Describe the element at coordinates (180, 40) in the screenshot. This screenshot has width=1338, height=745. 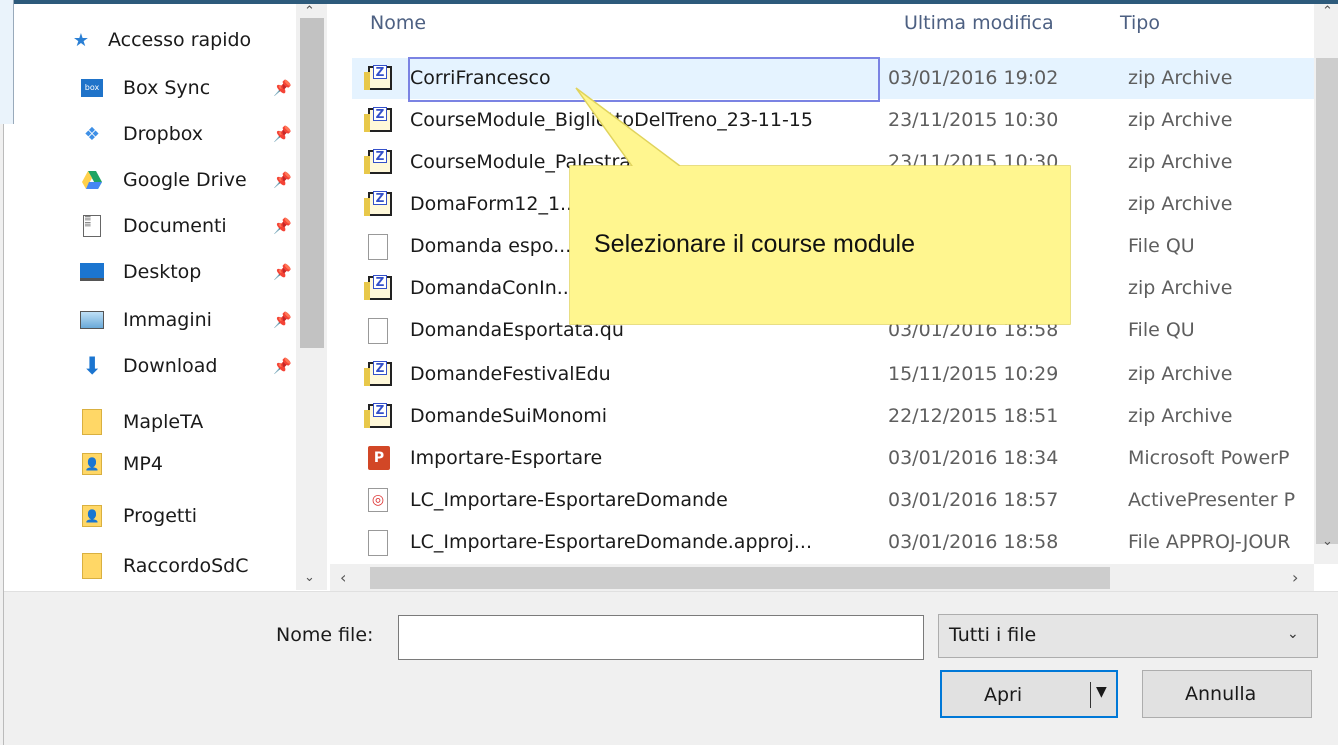
I see `nav-label: Accesso rapido` at that location.